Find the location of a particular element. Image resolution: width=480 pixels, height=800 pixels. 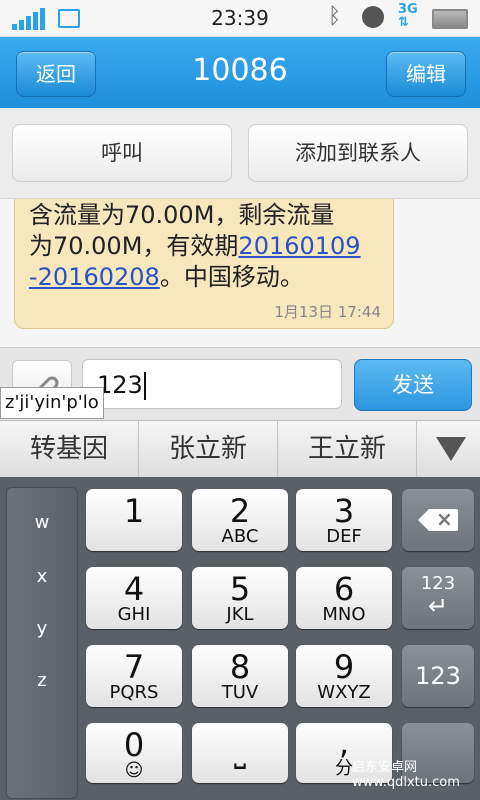

letter-picker: w x y z is located at coordinates (42, 643).